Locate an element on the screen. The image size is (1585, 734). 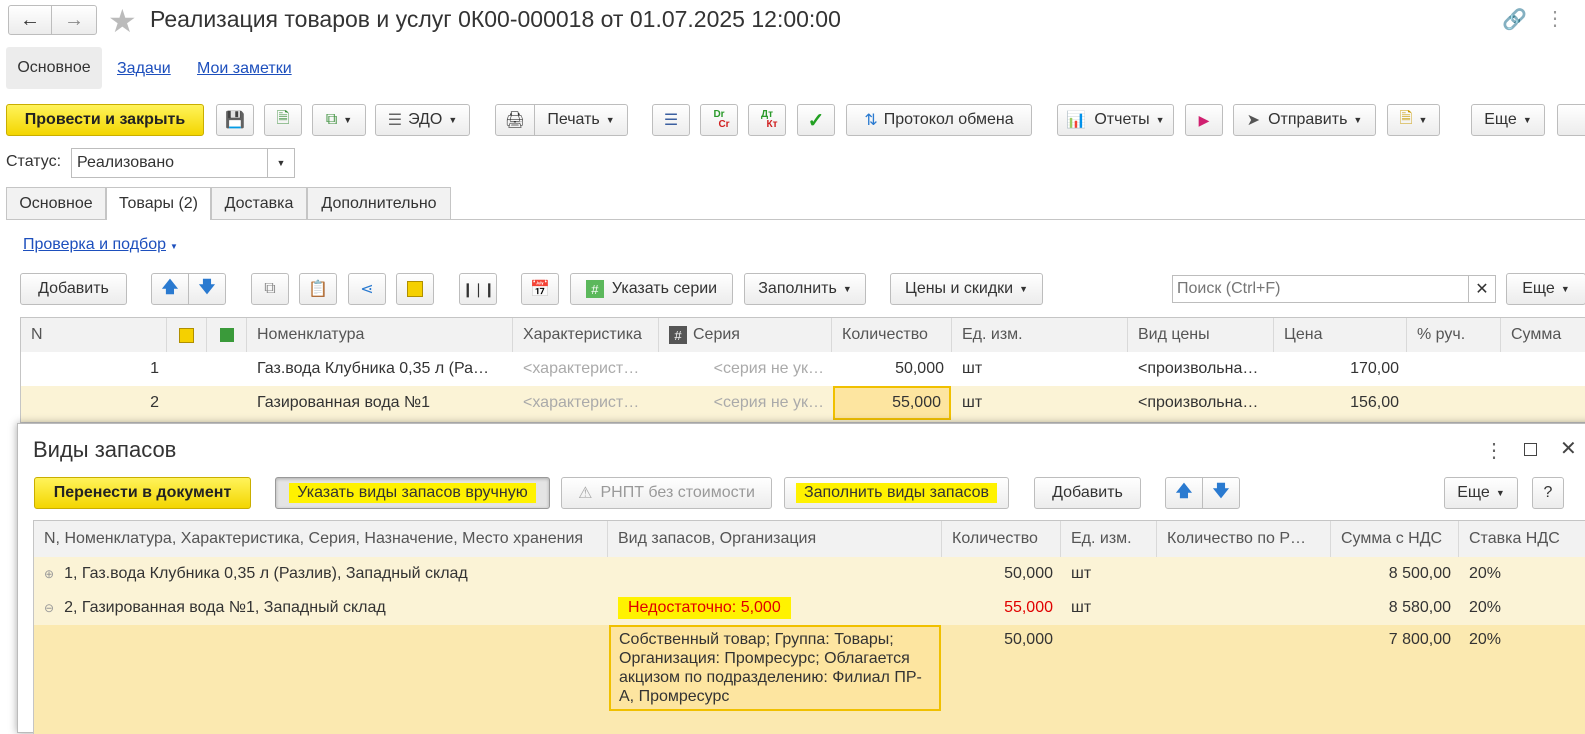
col-manual-percent: % руч. is located at coordinates (1454, 335).